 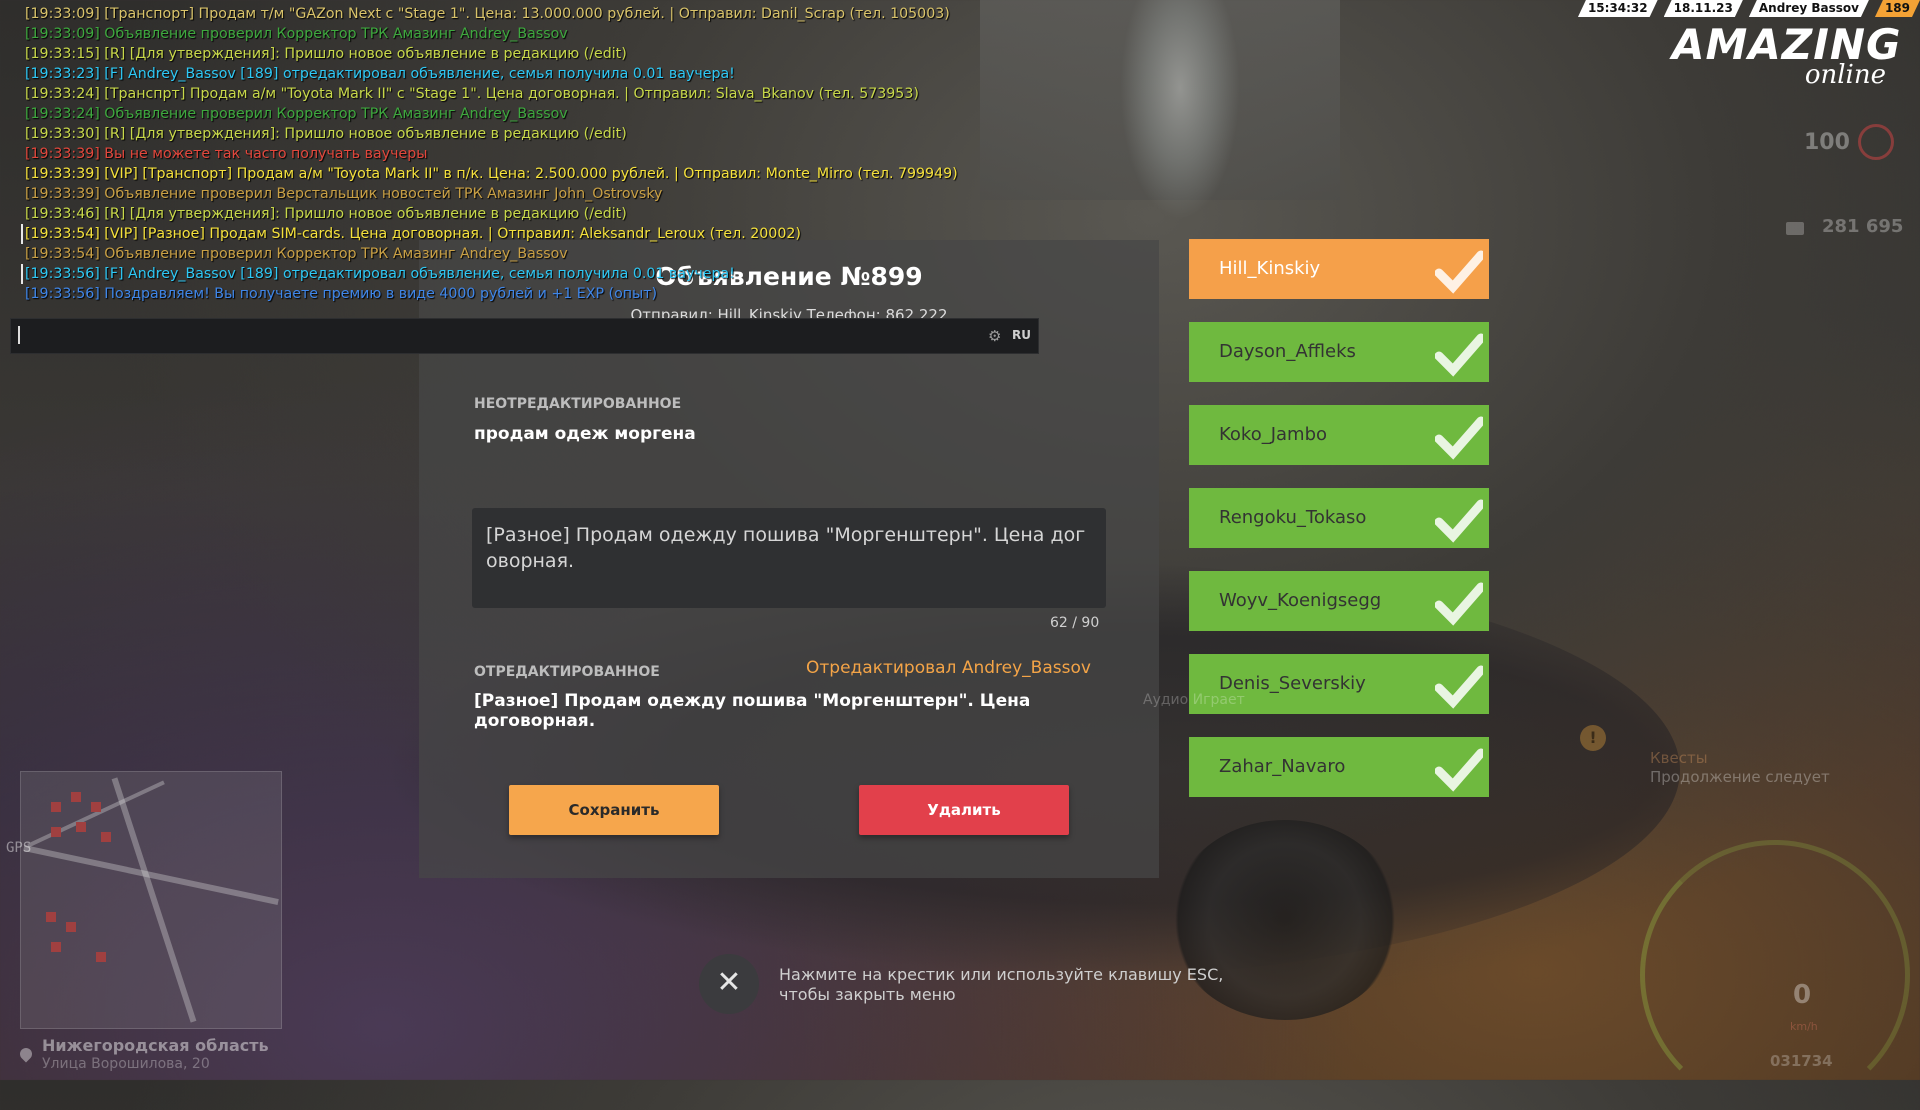 I want to click on speed-value: 0, so click(x=1802, y=995).